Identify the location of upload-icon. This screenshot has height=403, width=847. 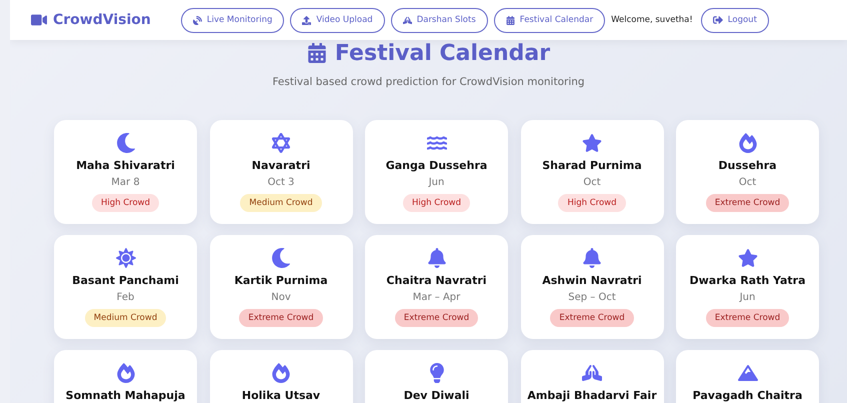
(307, 20).